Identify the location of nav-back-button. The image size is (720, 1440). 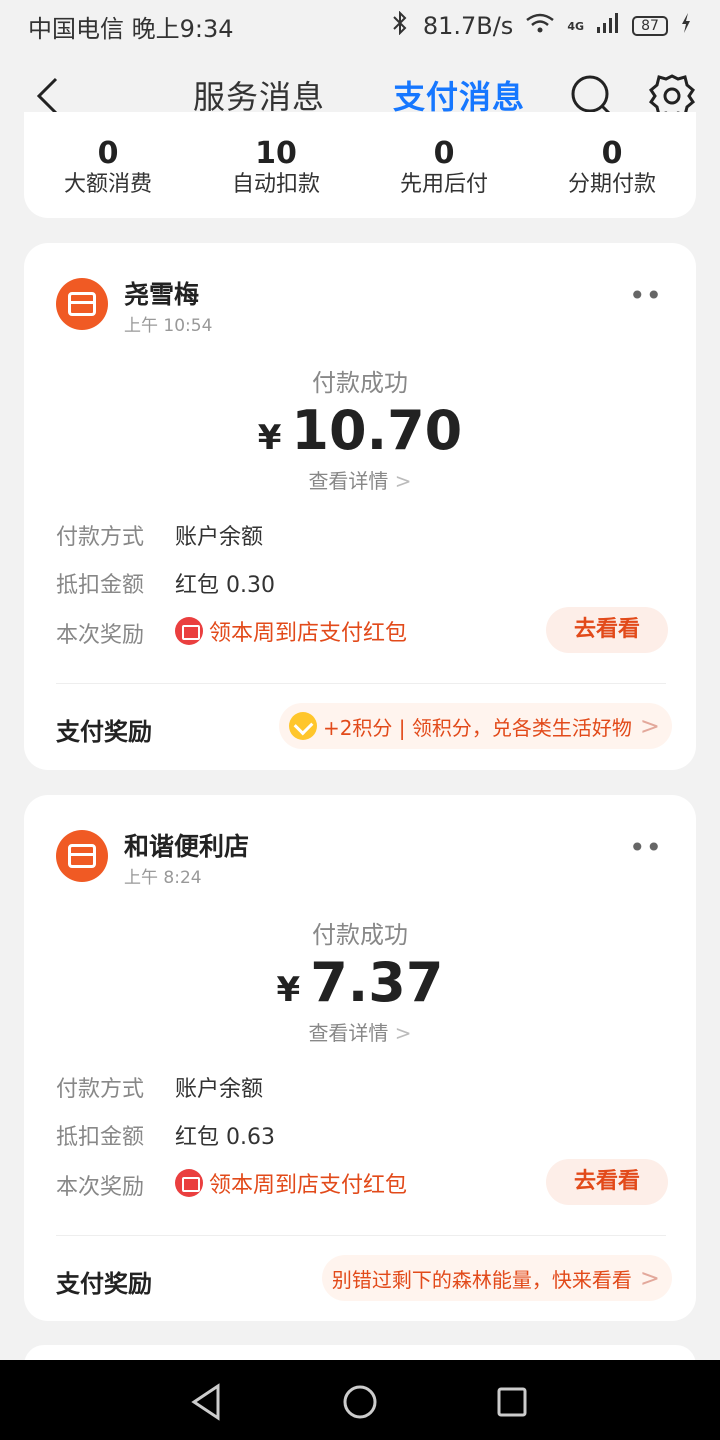
(206, 1402).